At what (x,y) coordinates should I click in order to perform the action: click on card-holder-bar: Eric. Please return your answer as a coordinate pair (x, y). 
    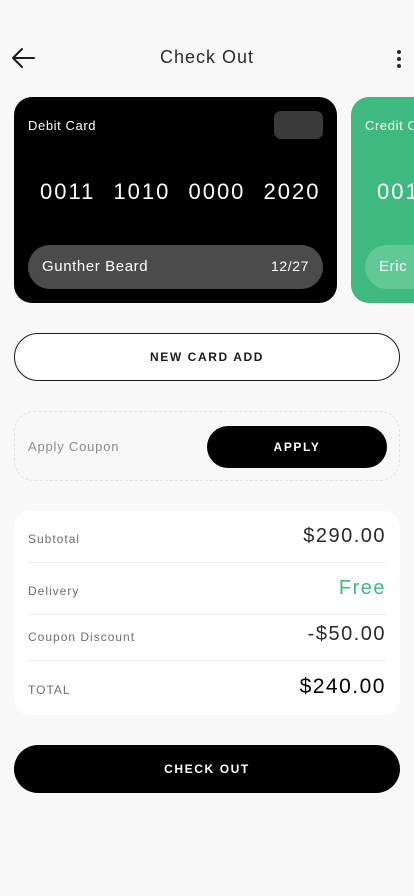
    Looking at the image, I should click on (389, 267).